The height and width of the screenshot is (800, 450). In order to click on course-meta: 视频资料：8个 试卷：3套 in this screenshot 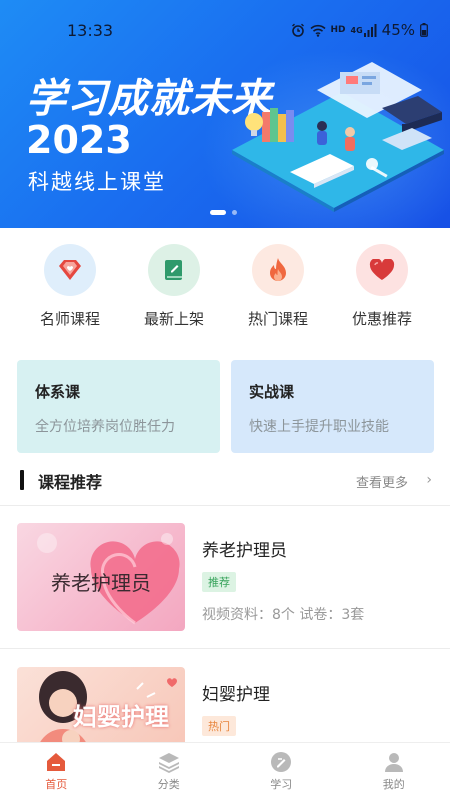, I will do `click(283, 615)`.